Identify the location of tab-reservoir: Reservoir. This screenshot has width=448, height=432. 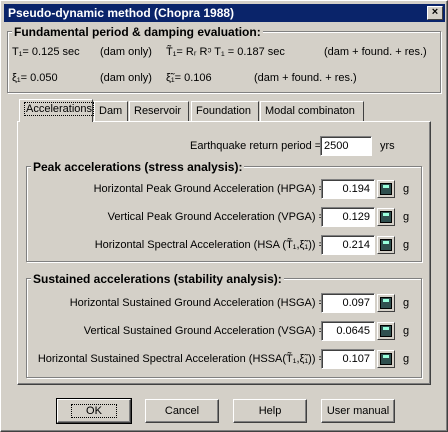
(159, 111).